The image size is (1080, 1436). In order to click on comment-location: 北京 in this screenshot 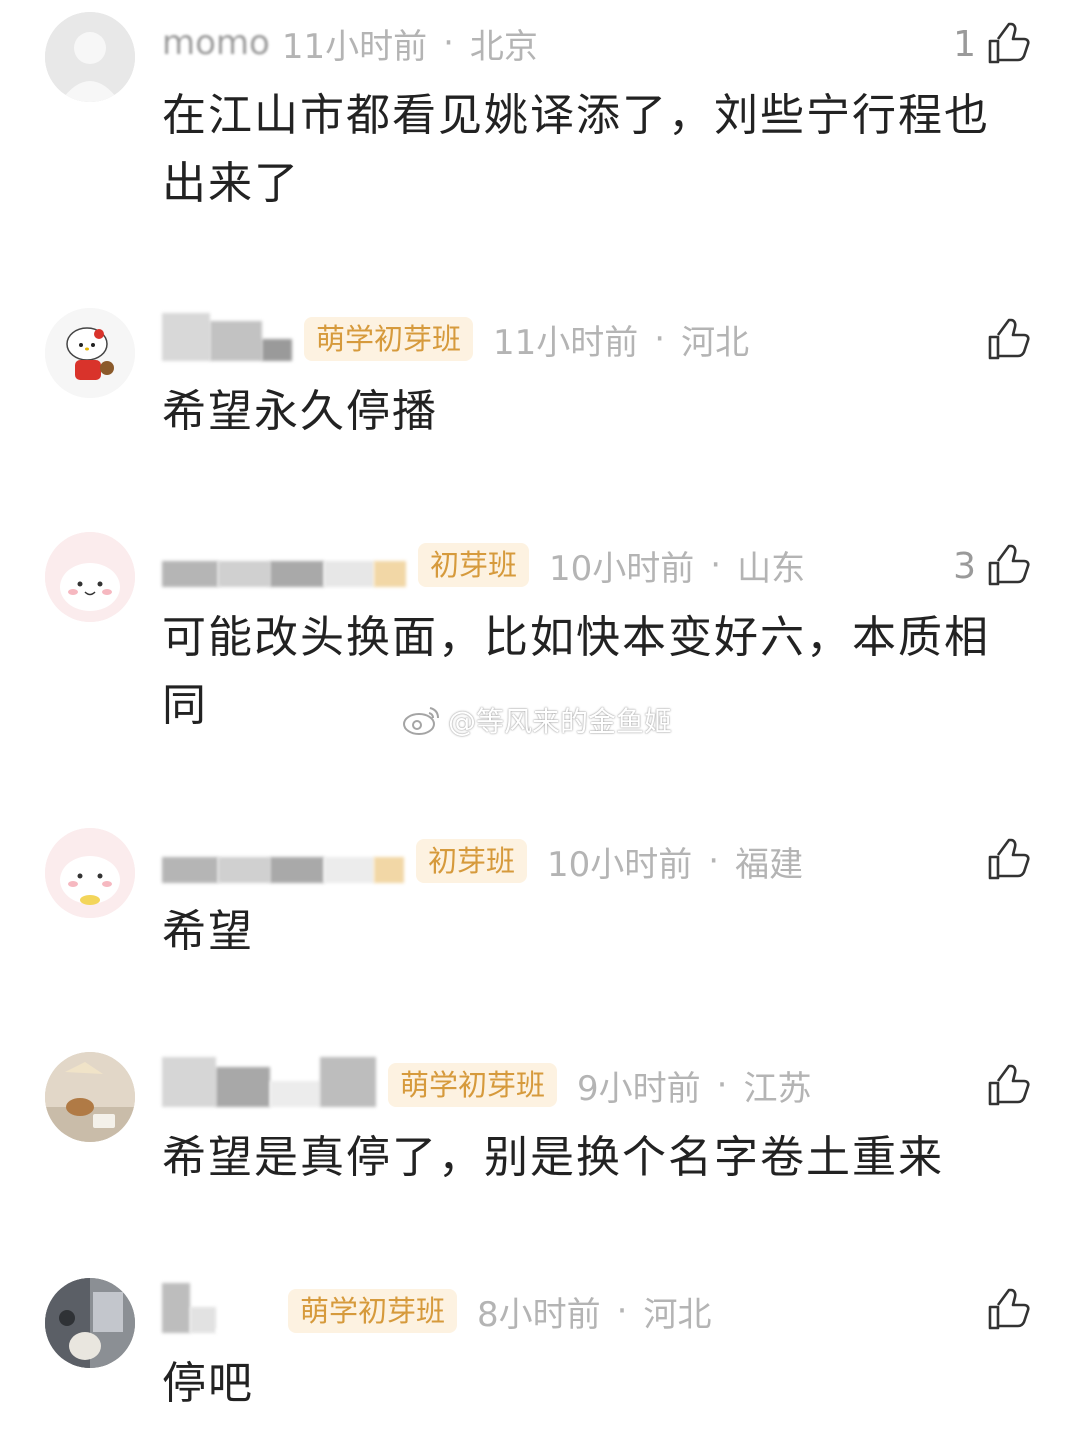, I will do `click(503, 46)`.